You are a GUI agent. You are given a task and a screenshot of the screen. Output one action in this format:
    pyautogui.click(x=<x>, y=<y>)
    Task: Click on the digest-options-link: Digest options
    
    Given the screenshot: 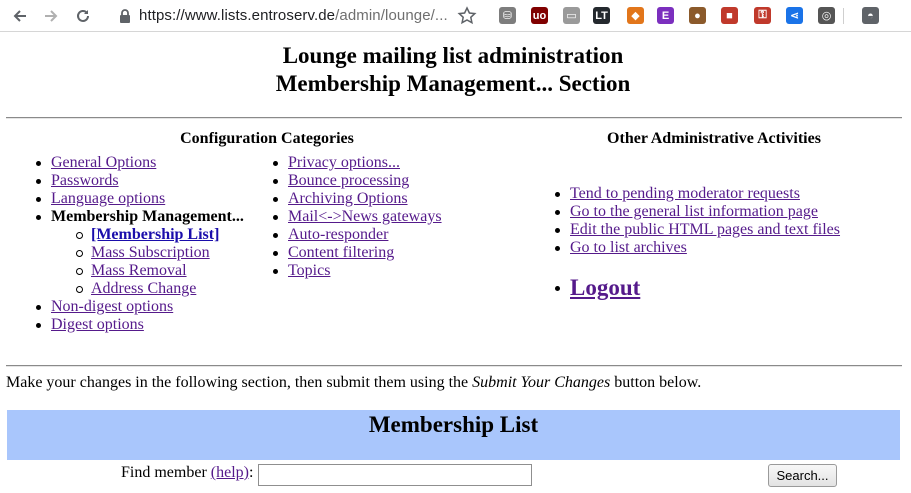 What is the action you would take?
    pyautogui.click(x=97, y=324)
    